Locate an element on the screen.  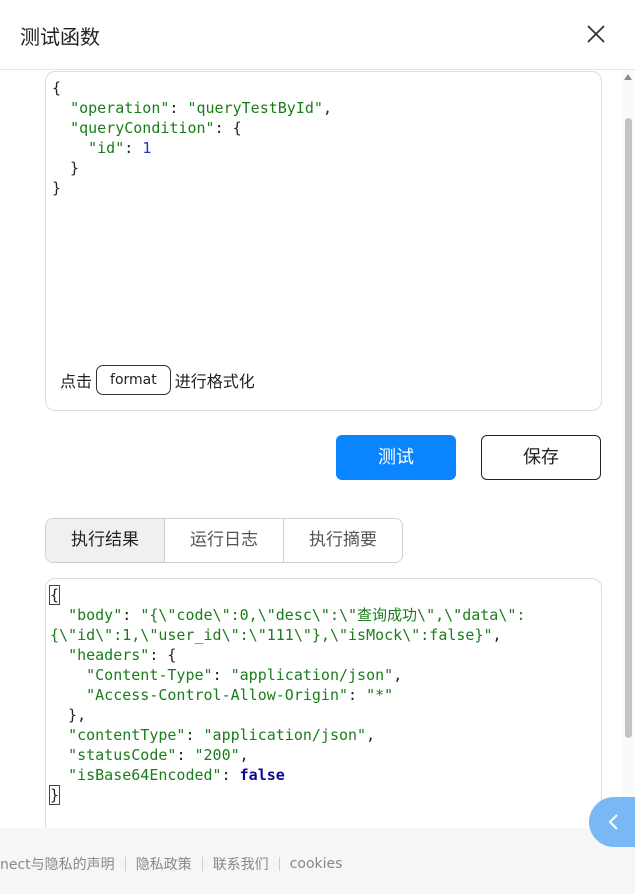
code-line: "queryCondition": { is located at coordinates (192, 128).